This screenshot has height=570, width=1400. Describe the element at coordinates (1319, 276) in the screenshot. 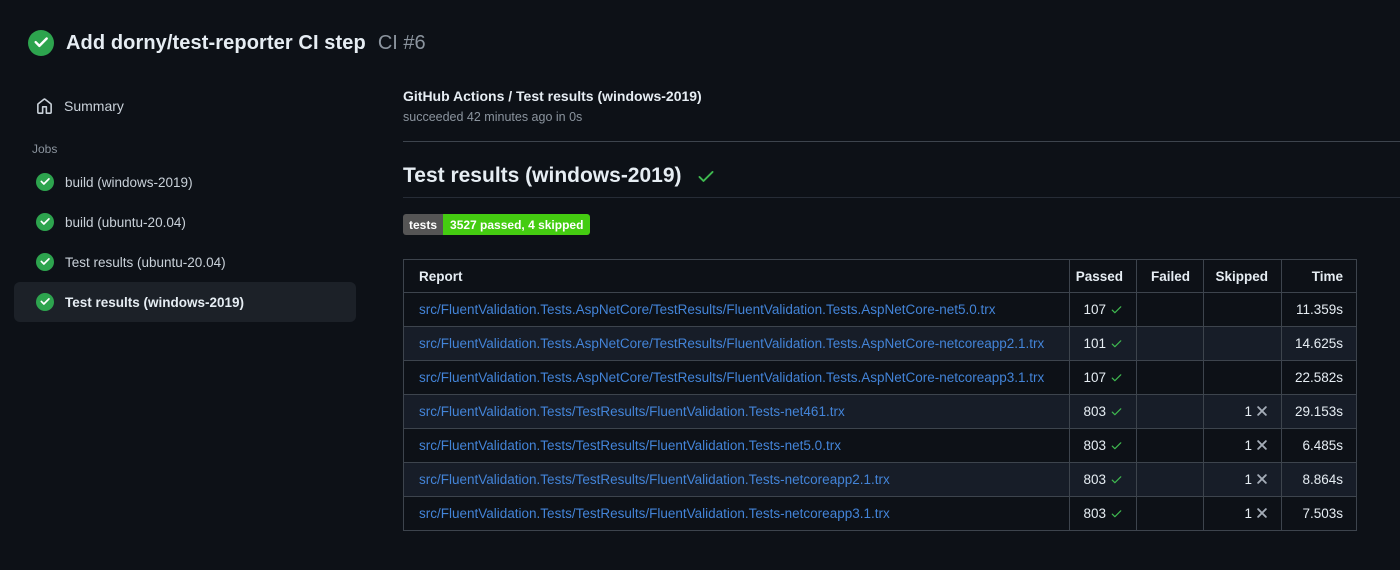

I see `column-header-time: Time` at that location.